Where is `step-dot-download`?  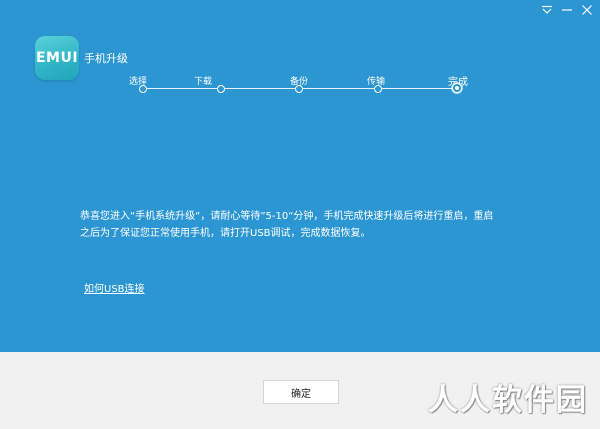 step-dot-download is located at coordinates (221, 89).